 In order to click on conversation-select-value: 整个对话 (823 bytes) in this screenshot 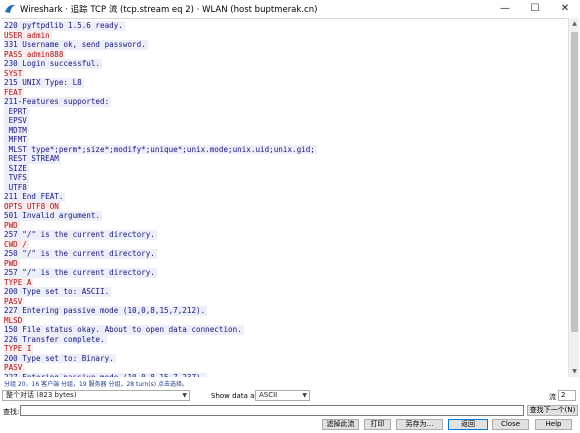, I will do `click(41, 395)`.